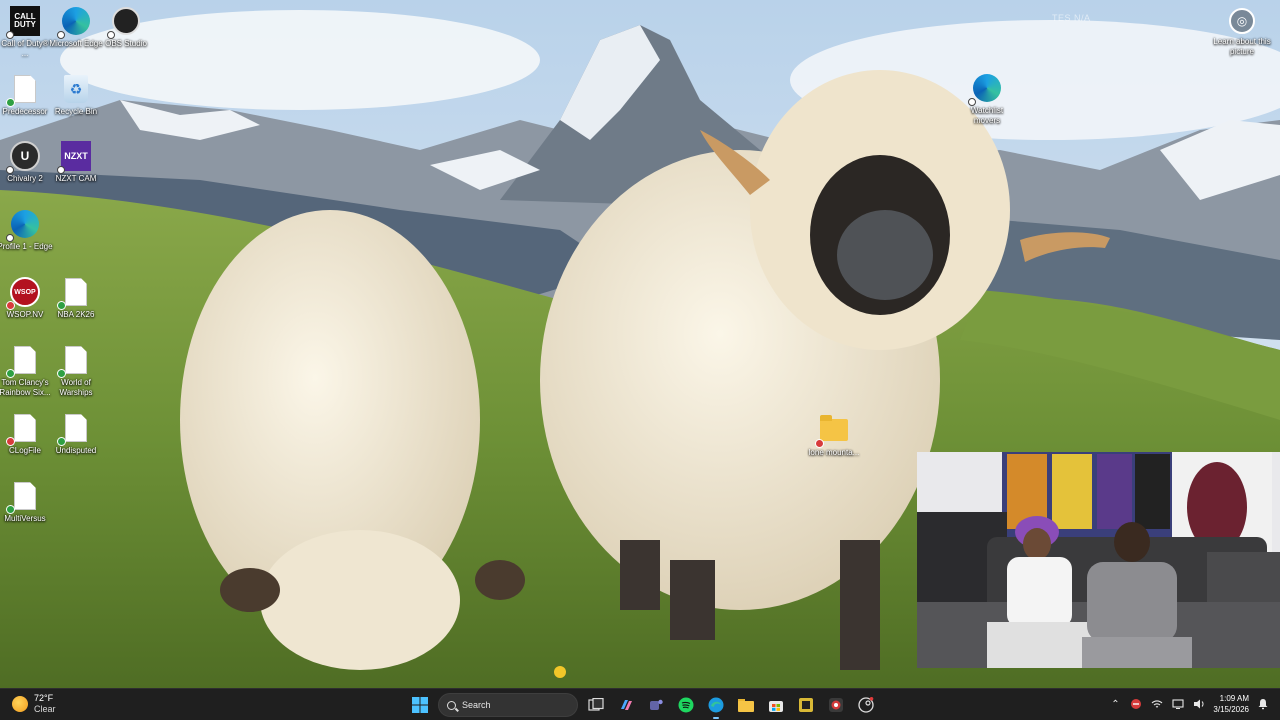 The width and height of the screenshot is (1280, 720). Describe the element at coordinates (76, 450) in the screenshot. I see `desktop-icon-label: Undisputed` at that location.